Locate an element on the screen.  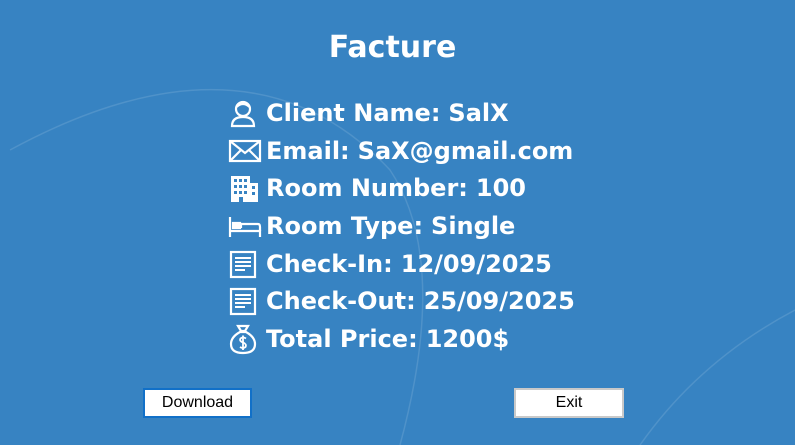
room-number-row: Room Number: 100 is located at coordinates (458, 188).